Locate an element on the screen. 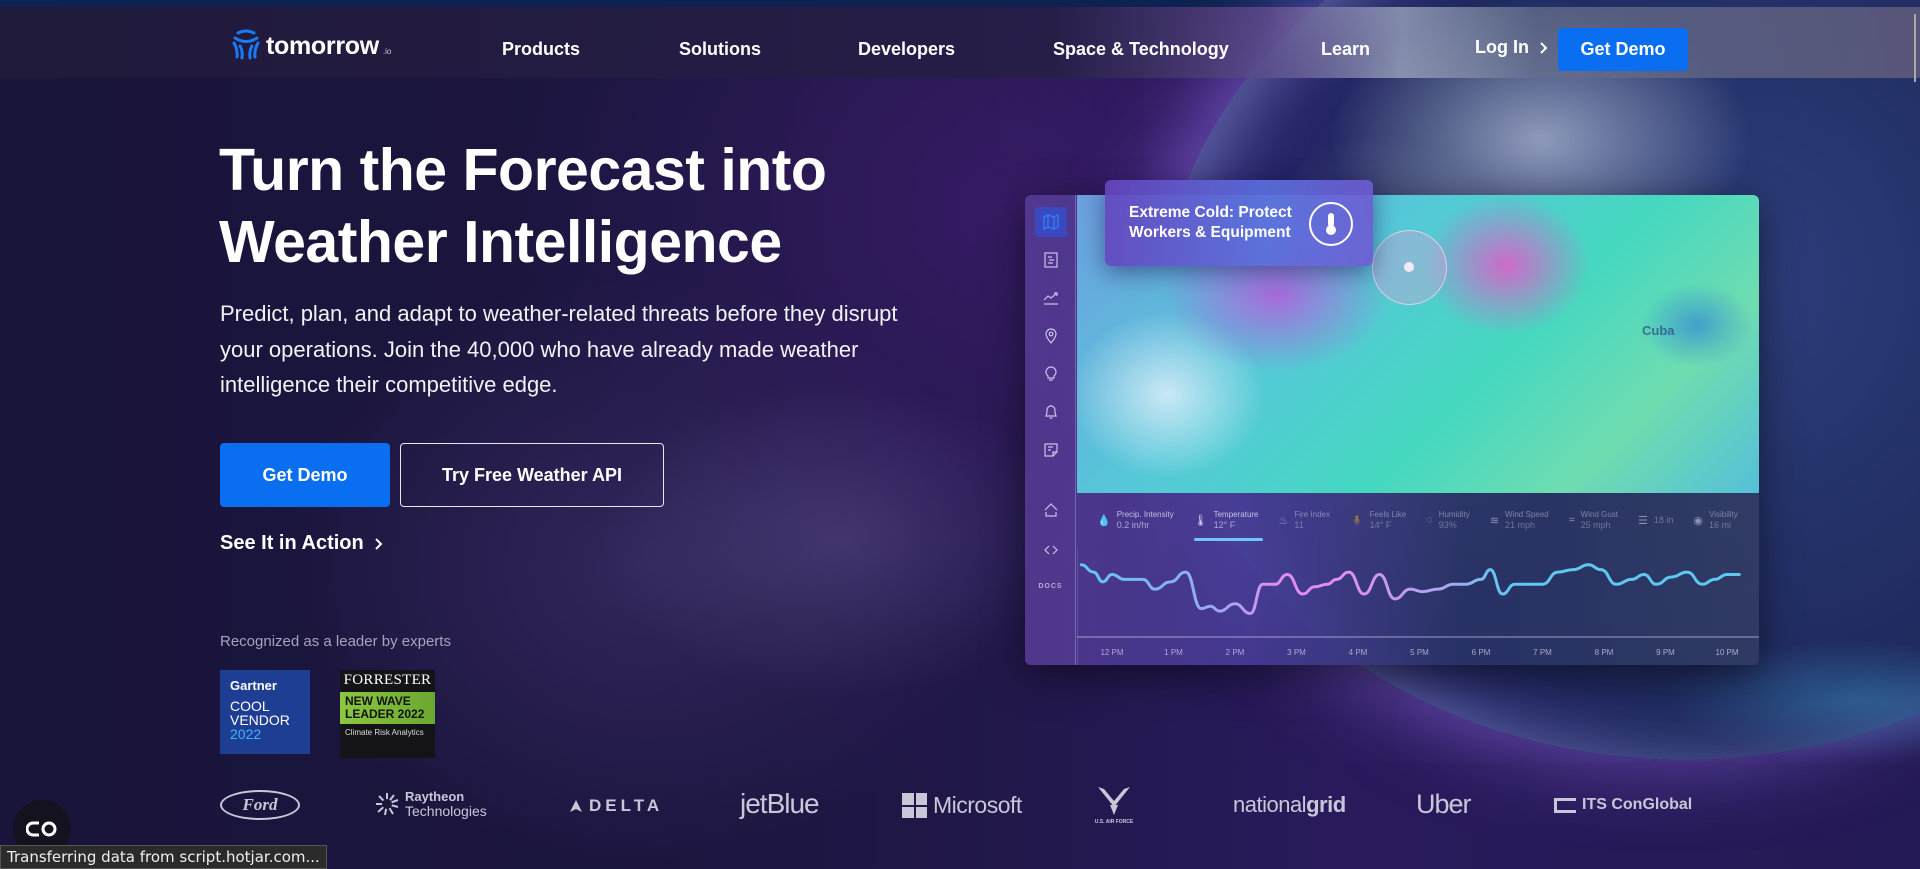 The width and height of the screenshot is (1920, 869). forrester-award: NEW WAVE LEADER 2022 is located at coordinates (387, 708).